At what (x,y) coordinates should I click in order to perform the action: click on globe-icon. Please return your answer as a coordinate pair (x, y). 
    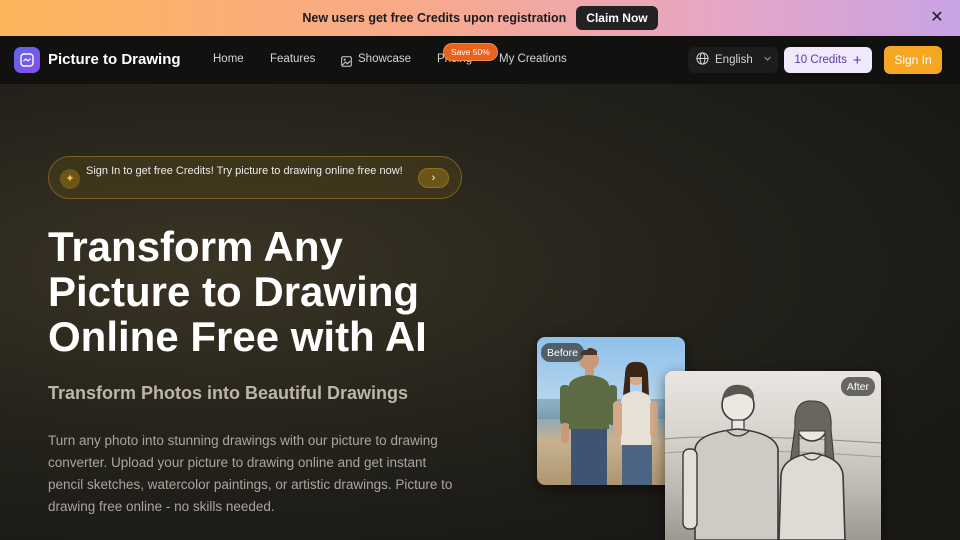
    Looking at the image, I should click on (702, 60).